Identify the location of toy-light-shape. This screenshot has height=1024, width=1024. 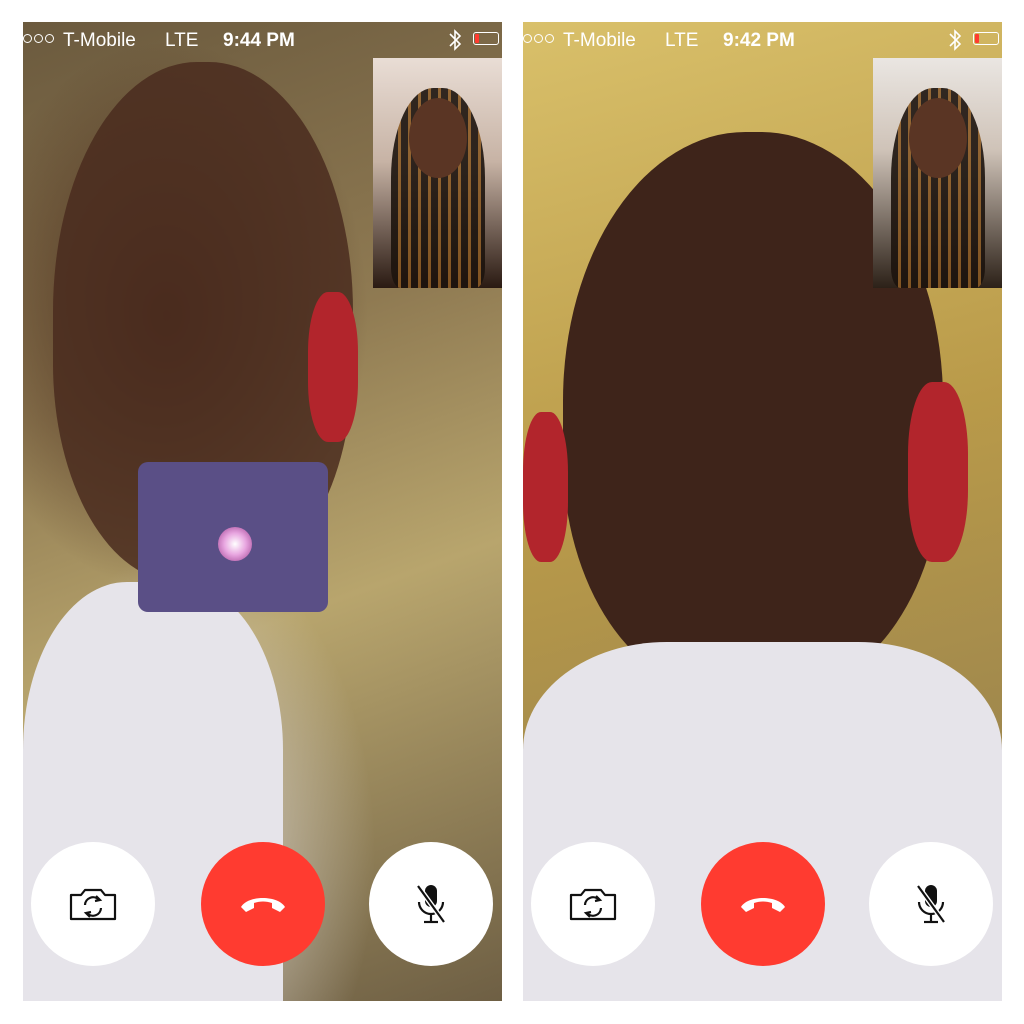
(235, 544).